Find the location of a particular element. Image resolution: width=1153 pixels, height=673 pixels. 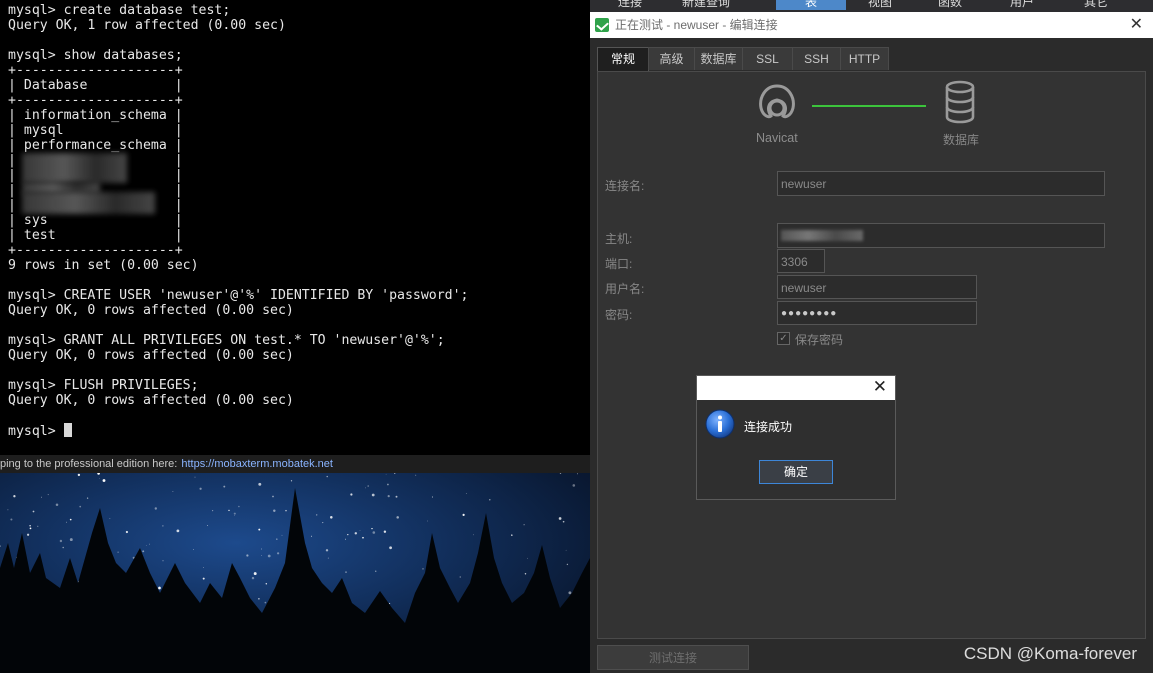

port-field: 3306 is located at coordinates (801, 261).